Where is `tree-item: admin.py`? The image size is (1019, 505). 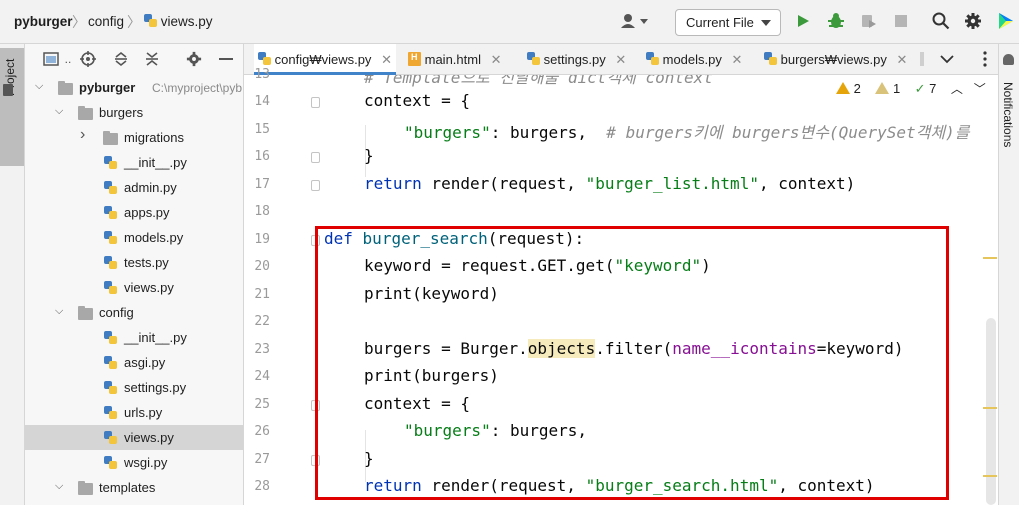 tree-item: admin.py is located at coordinates (134, 187).